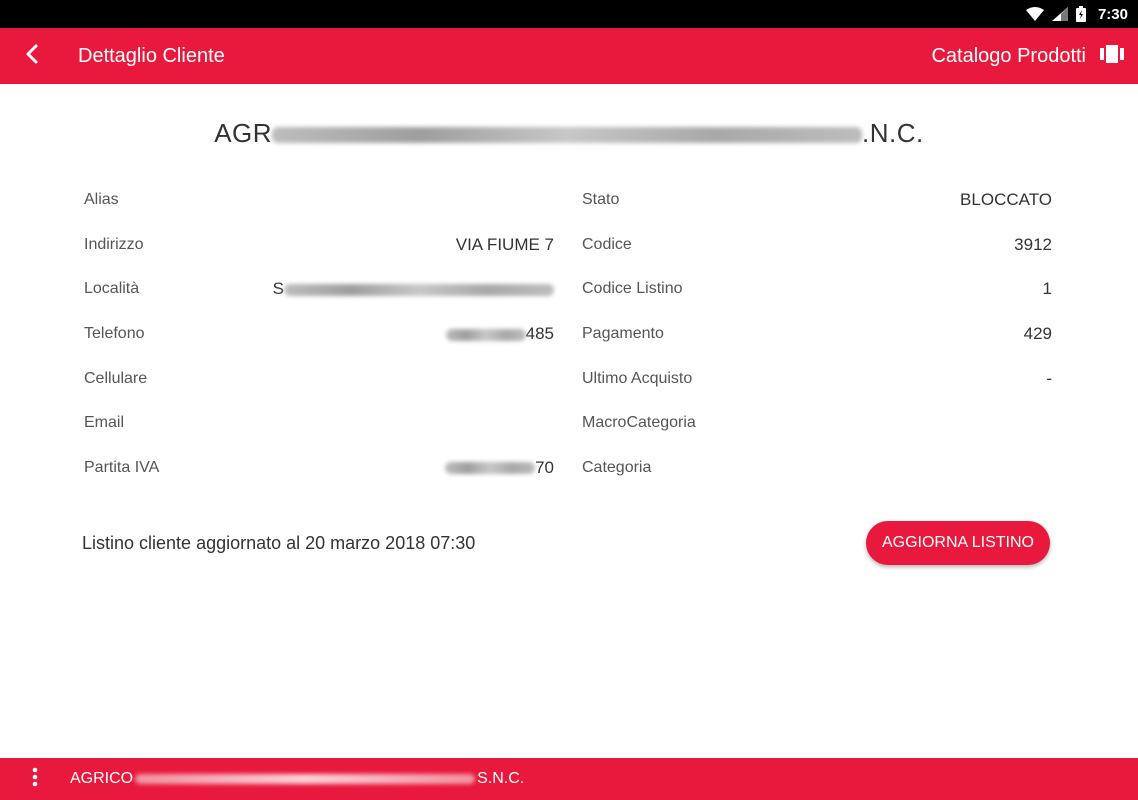 This screenshot has height=800, width=1138. I want to click on detail-row-location: Località S, so click(319, 289).